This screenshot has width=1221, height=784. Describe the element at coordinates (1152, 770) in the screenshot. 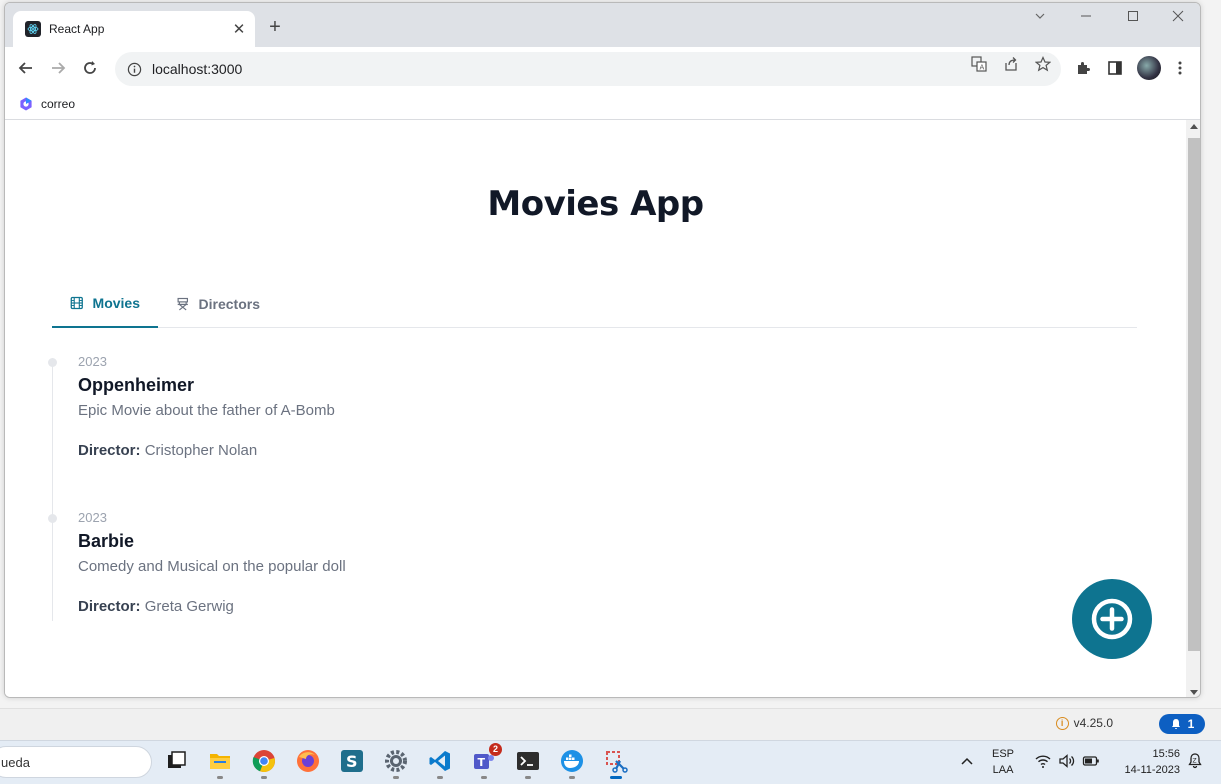

I see `clock-date: 14-11-2023` at that location.